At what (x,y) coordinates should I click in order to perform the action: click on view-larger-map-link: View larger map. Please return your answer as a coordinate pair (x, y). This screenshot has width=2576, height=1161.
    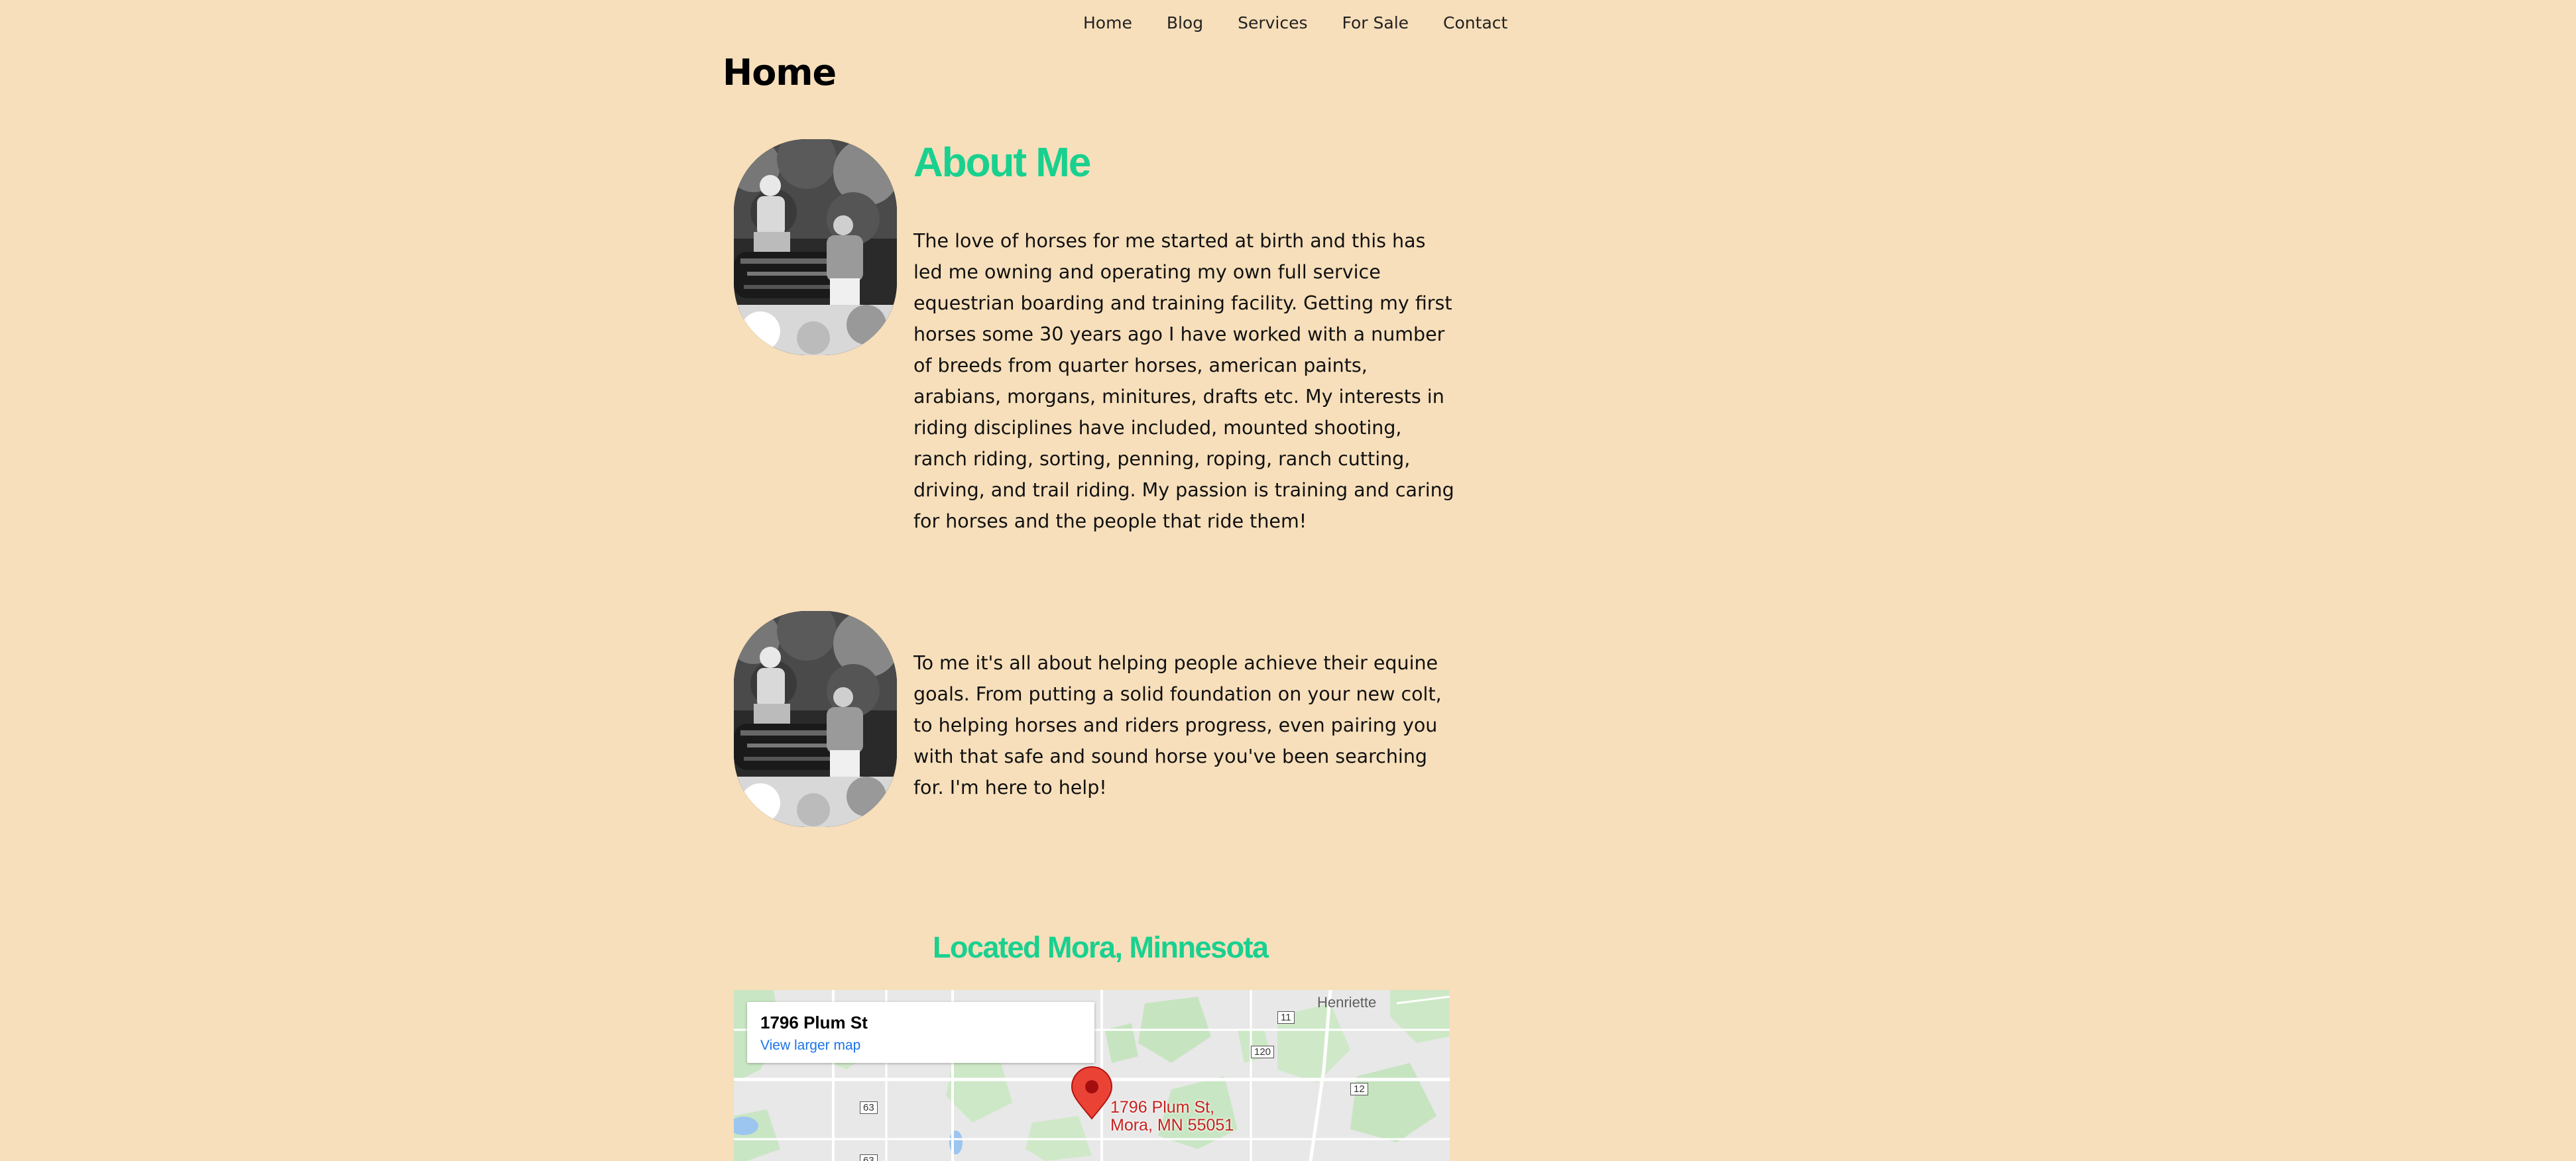
    Looking at the image, I should click on (810, 1046).